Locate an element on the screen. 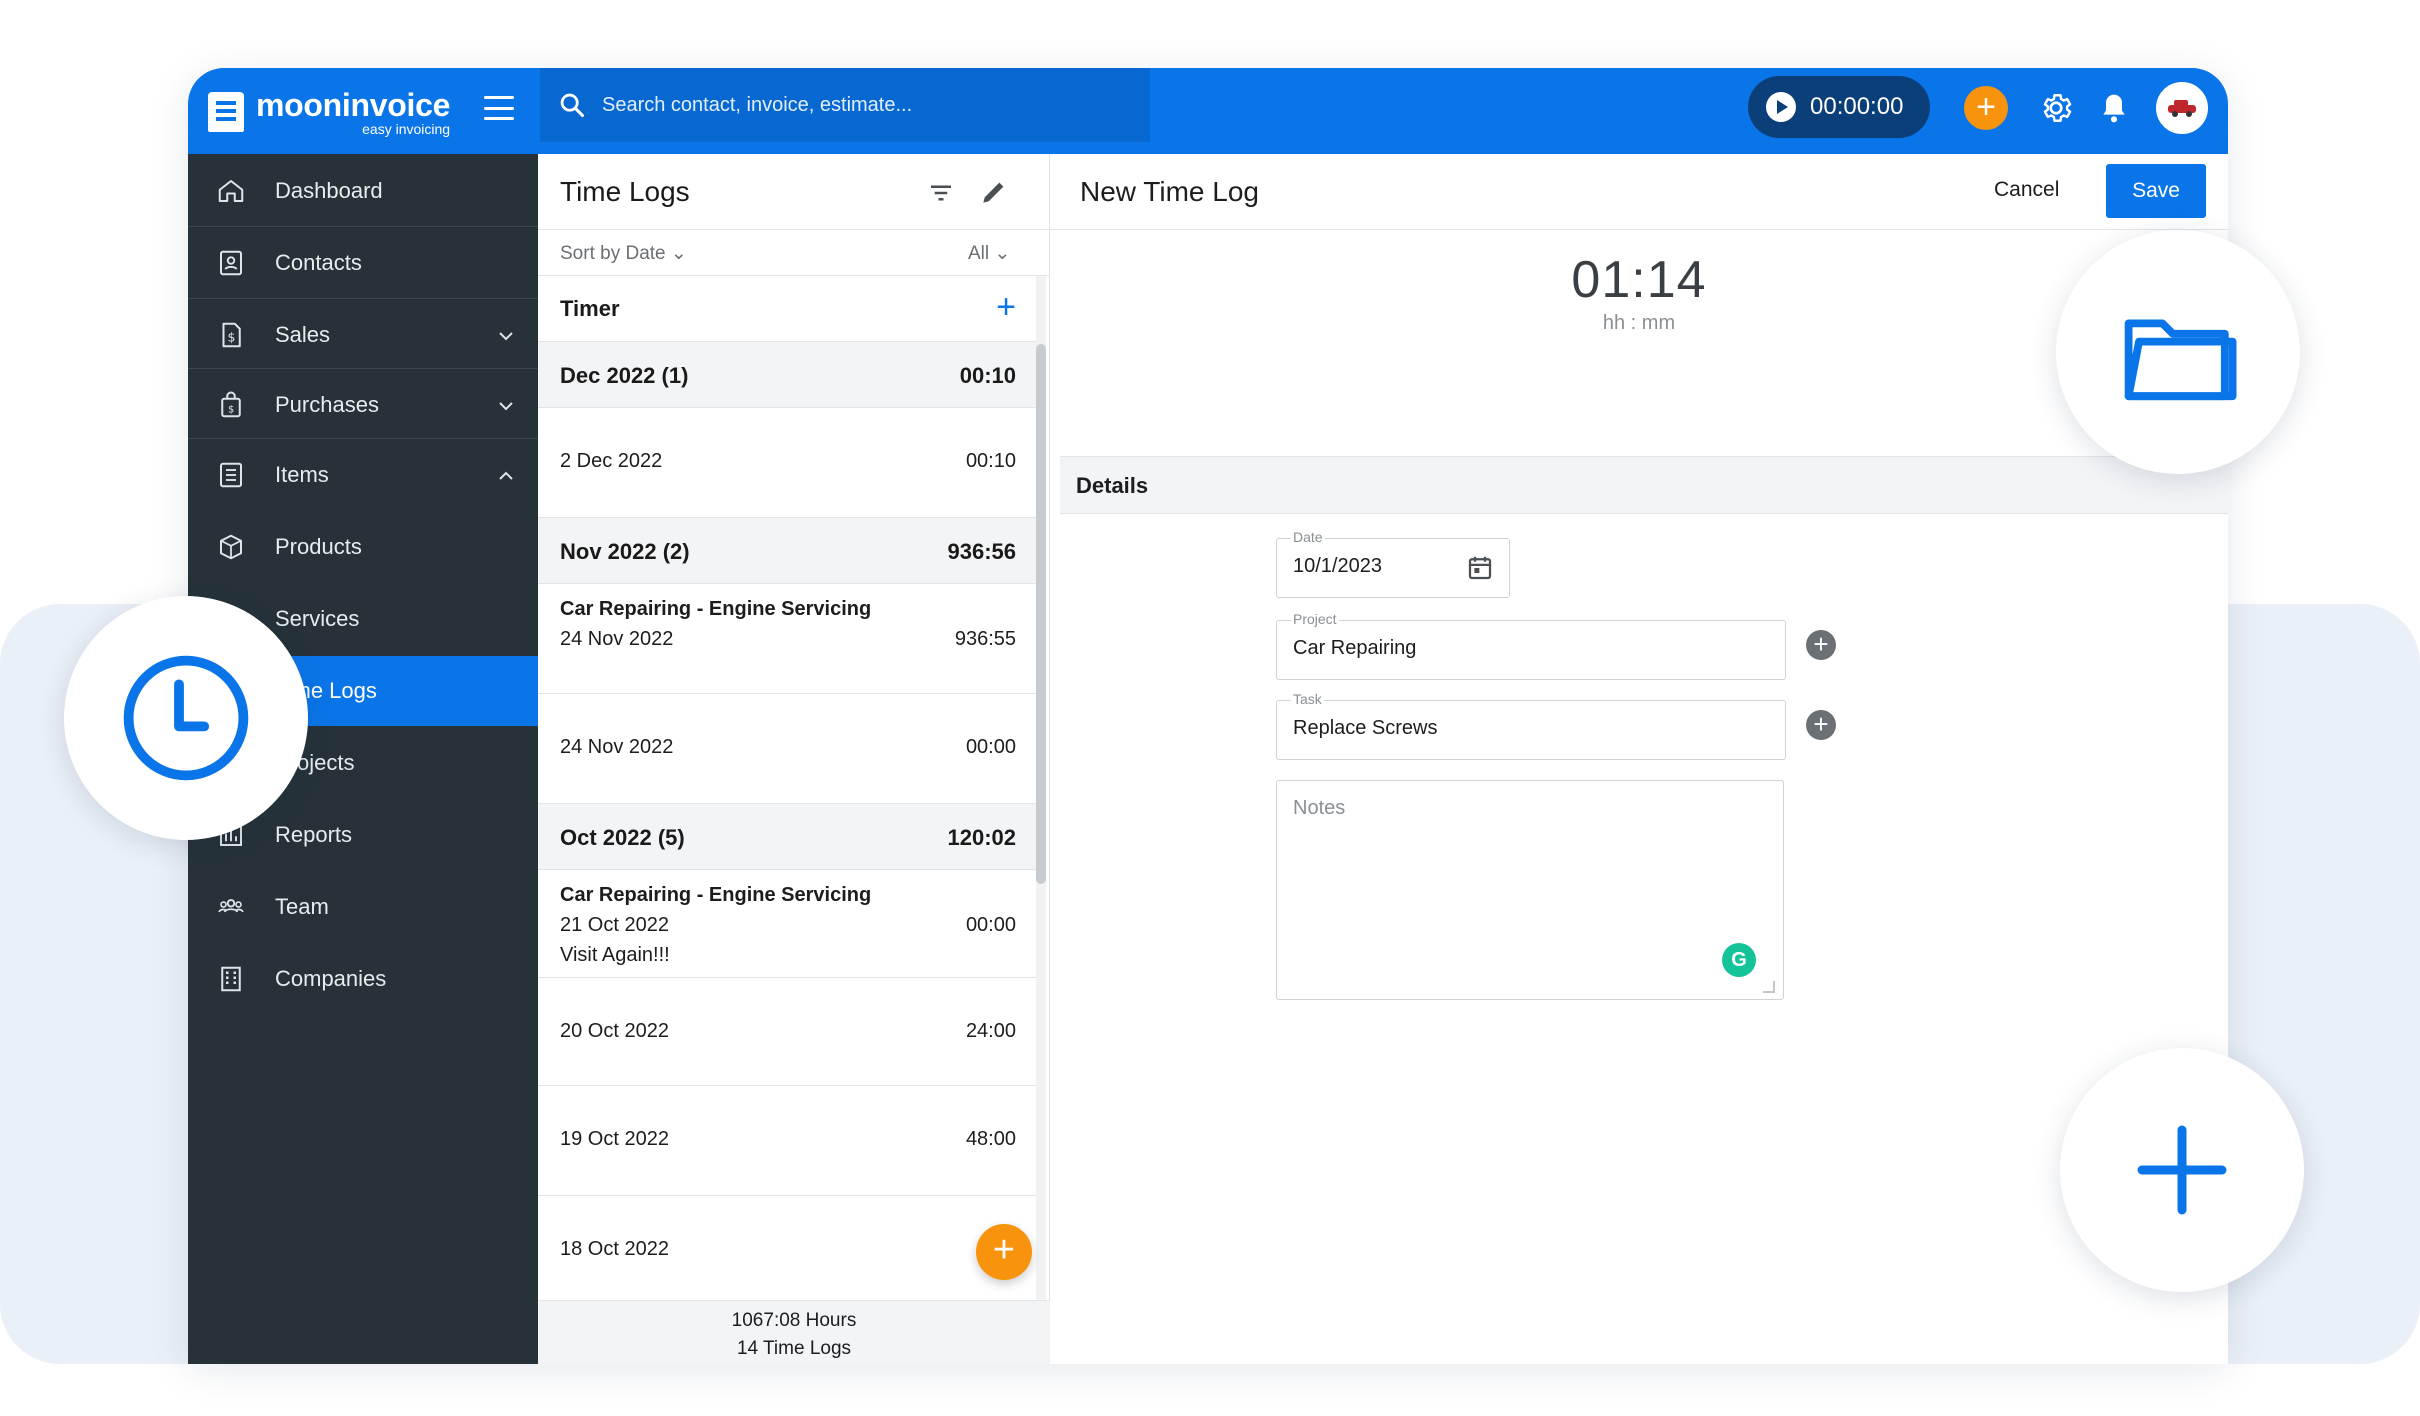  list-header: Time Logs is located at coordinates (794, 192).